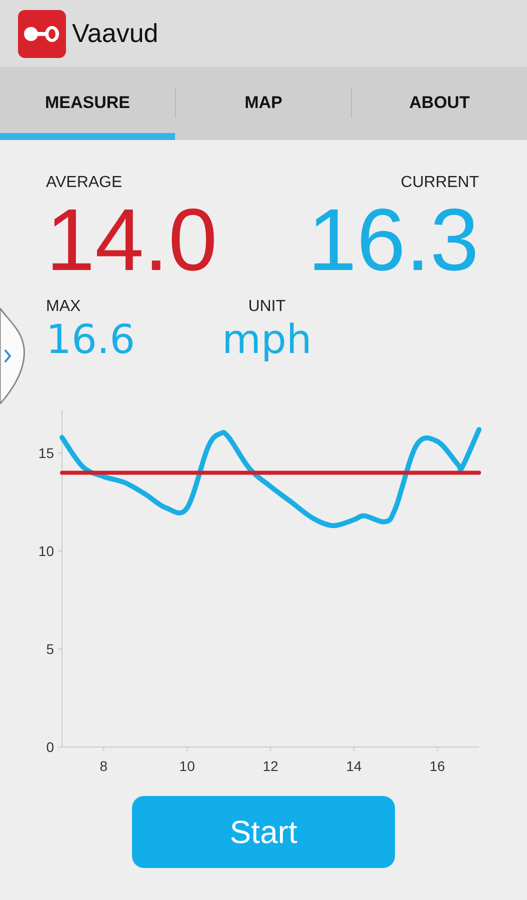  I want to click on current-value: 16.3, so click(393, 240).